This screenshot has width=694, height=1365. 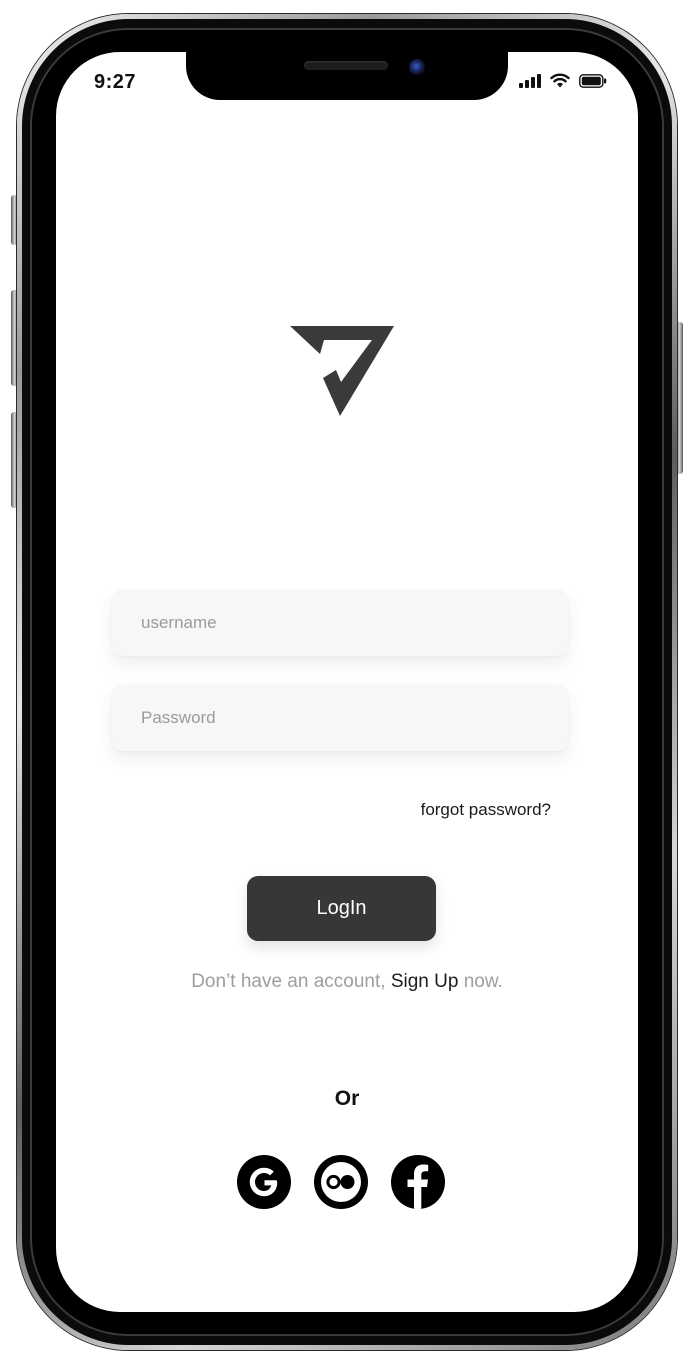 I want to click on earpiece-speaker, so click(x=346, y=65).